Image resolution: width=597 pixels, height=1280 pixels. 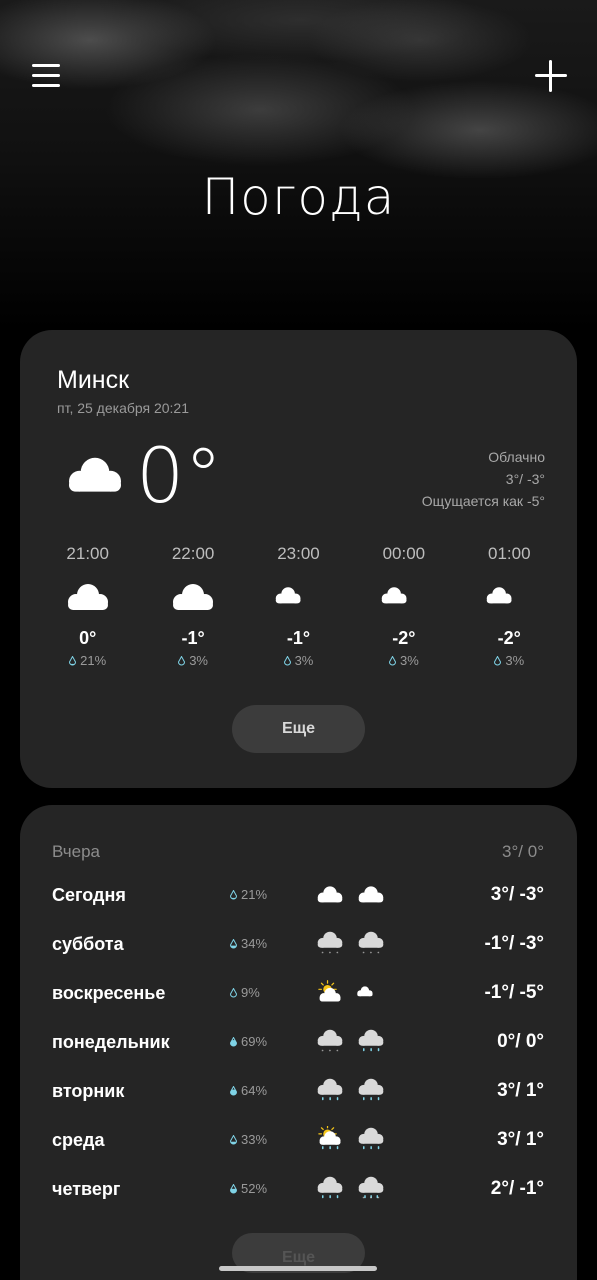 I want to click on day-temps: 0°/ 0°, so click(x=520, y=1041).